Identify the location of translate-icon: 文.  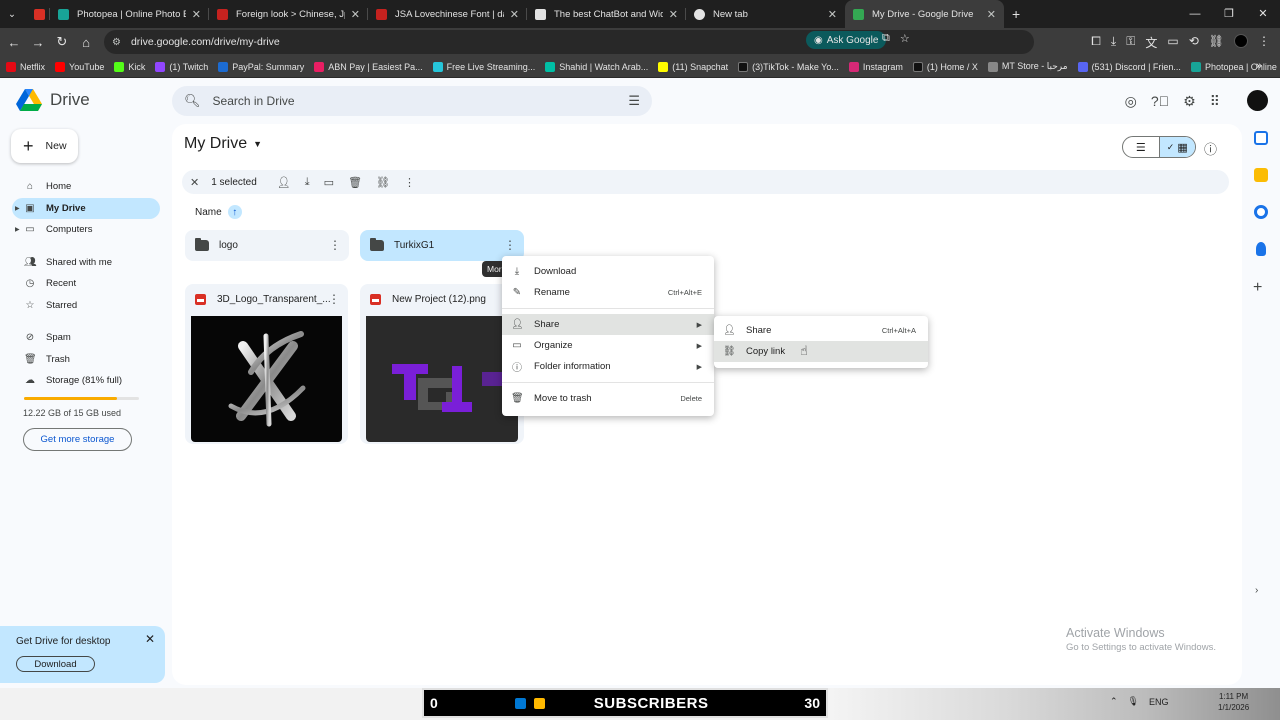
(1151, 42).